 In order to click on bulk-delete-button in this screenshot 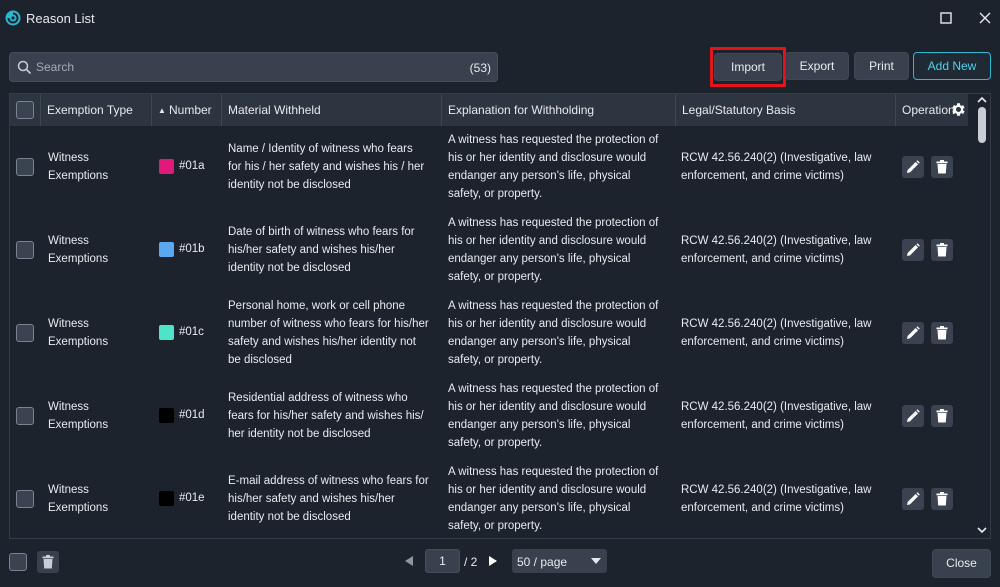, I will do `click(48, 562)`.